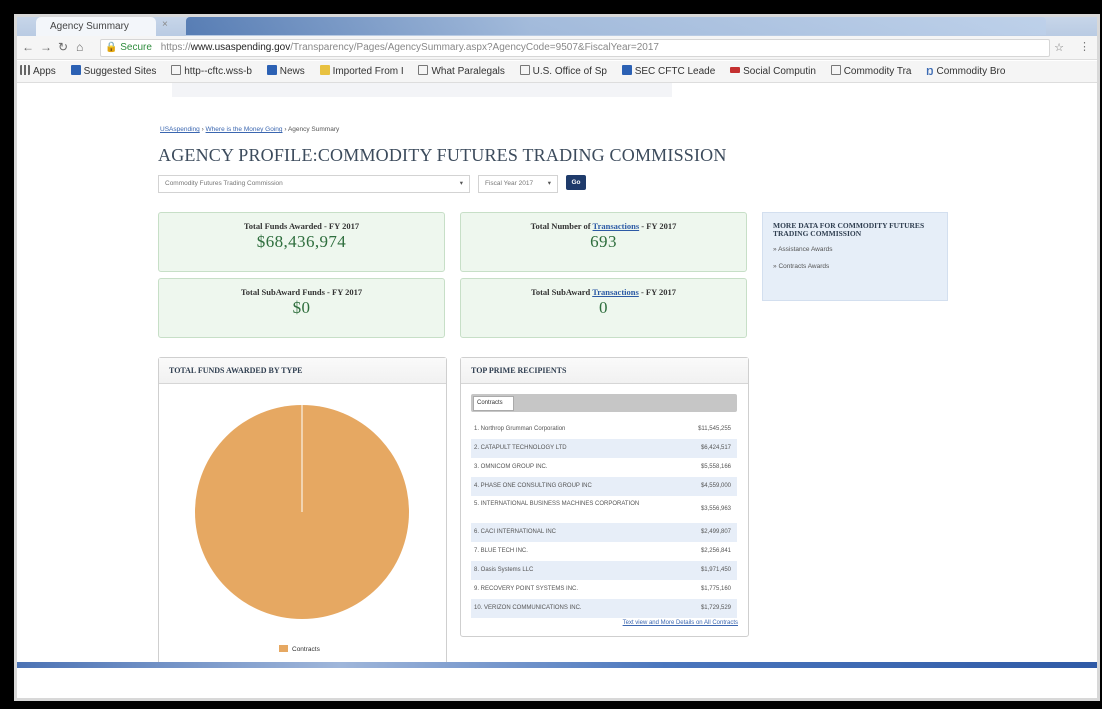 The height and width of the screenshot is (709, 1102). I want to click on stat-label-text: Total SubAward, so click(561, 292).